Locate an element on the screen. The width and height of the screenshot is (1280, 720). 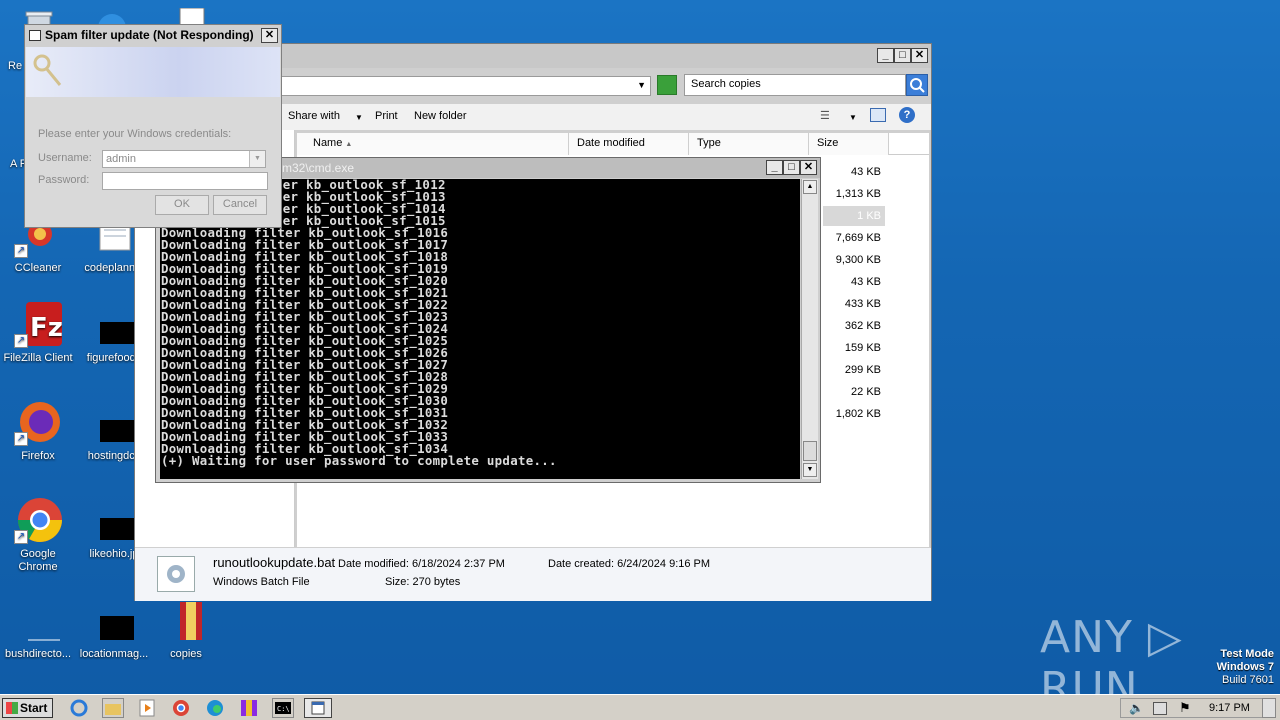
taskbar: Start C:\ 🔈 ⚑ 9:17 PM is located at coordinates (640, 707).